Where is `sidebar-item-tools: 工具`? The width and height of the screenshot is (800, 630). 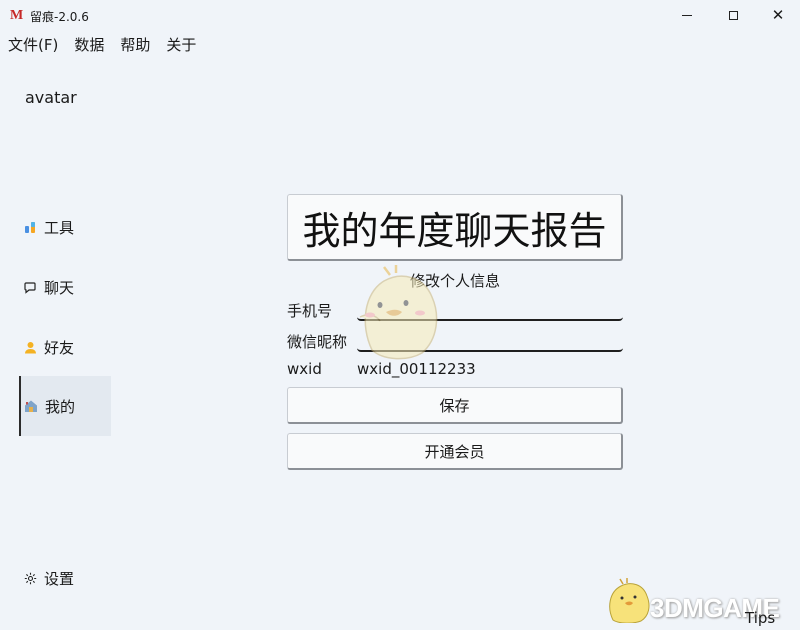
sidebar-item-tools: 工具 is located at coordinates (65, 227).